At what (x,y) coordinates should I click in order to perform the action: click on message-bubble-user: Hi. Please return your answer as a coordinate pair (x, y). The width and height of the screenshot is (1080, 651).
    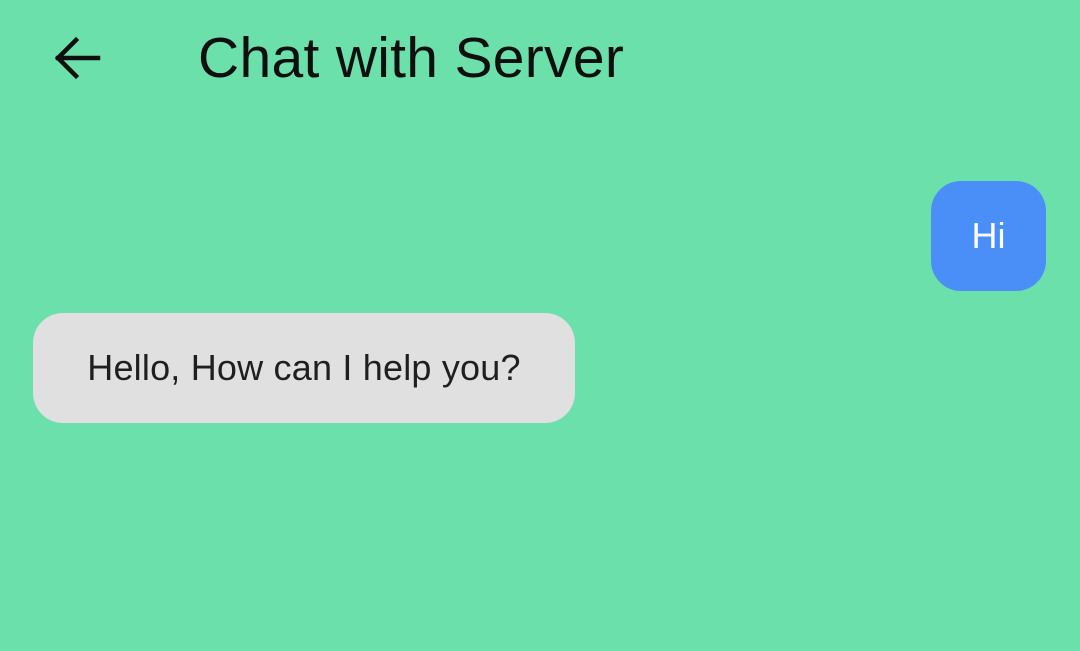
    Looking at the image, I should click on (988, 236).